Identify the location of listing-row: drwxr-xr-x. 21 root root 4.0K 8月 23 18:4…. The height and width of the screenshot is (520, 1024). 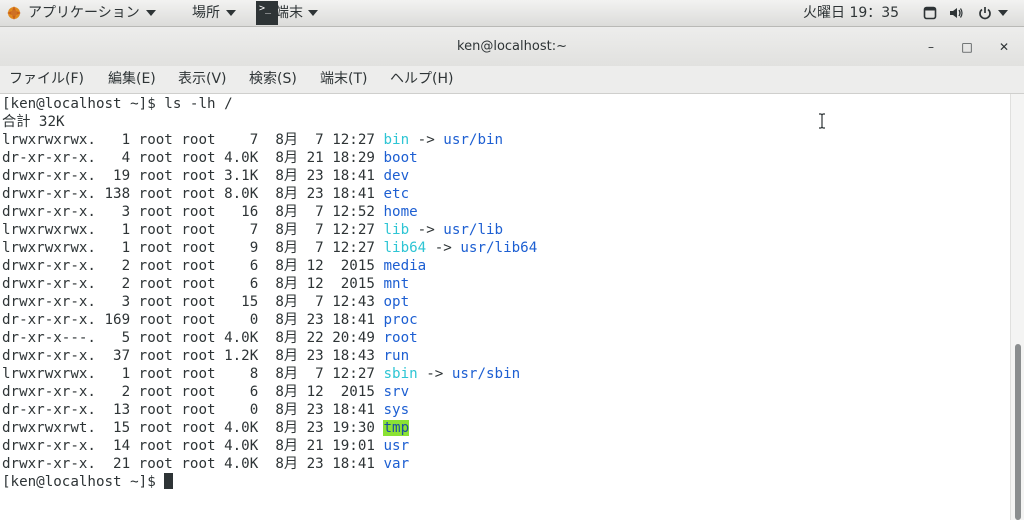
(205, 464).